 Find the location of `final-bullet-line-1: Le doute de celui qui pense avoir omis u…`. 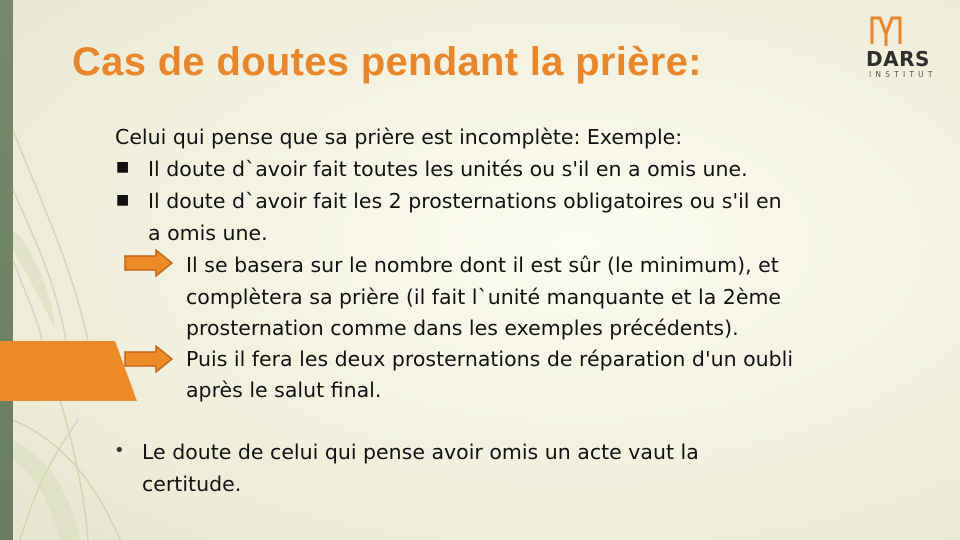

final-bullet-line-1: Le doute de celui qui pense avoir omis u… is located at coordinates (420, 452).